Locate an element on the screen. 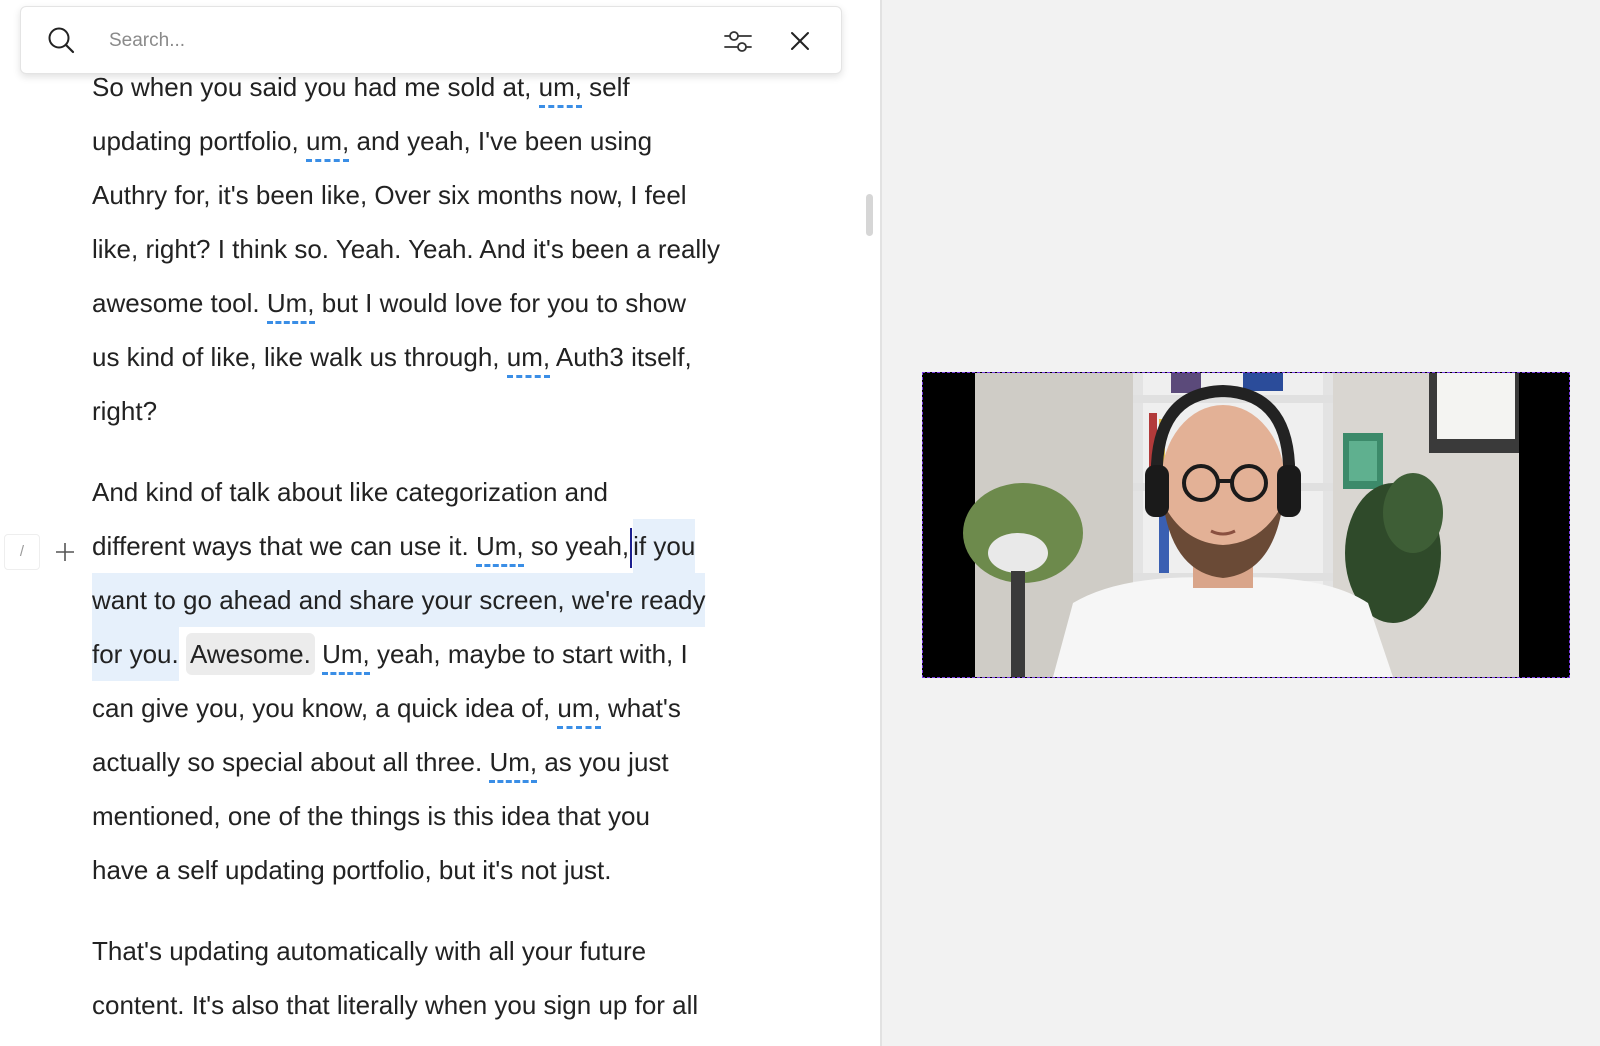  sliders-icon is located at coordinates (738, 41).